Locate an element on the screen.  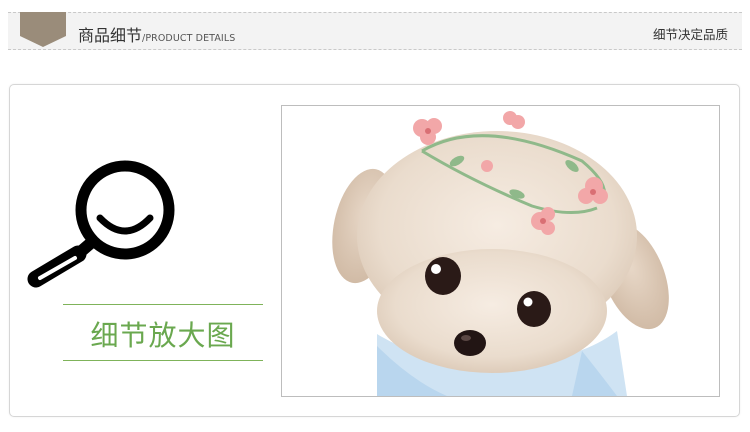
caption-bottom-line is located at coordinates (163, 360).